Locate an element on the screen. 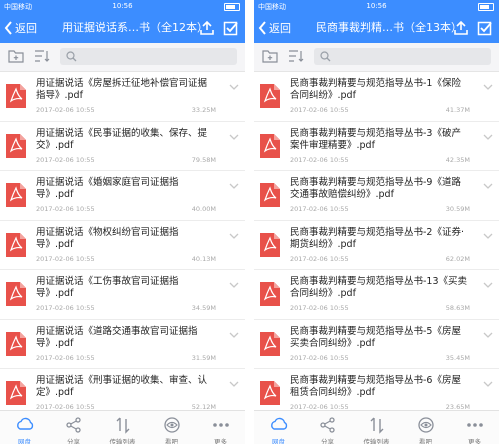 The image size is (499, 444). tab-bar: 网盘 分享 传输列表 看吧 更多 is located at coordinates (122, 427).